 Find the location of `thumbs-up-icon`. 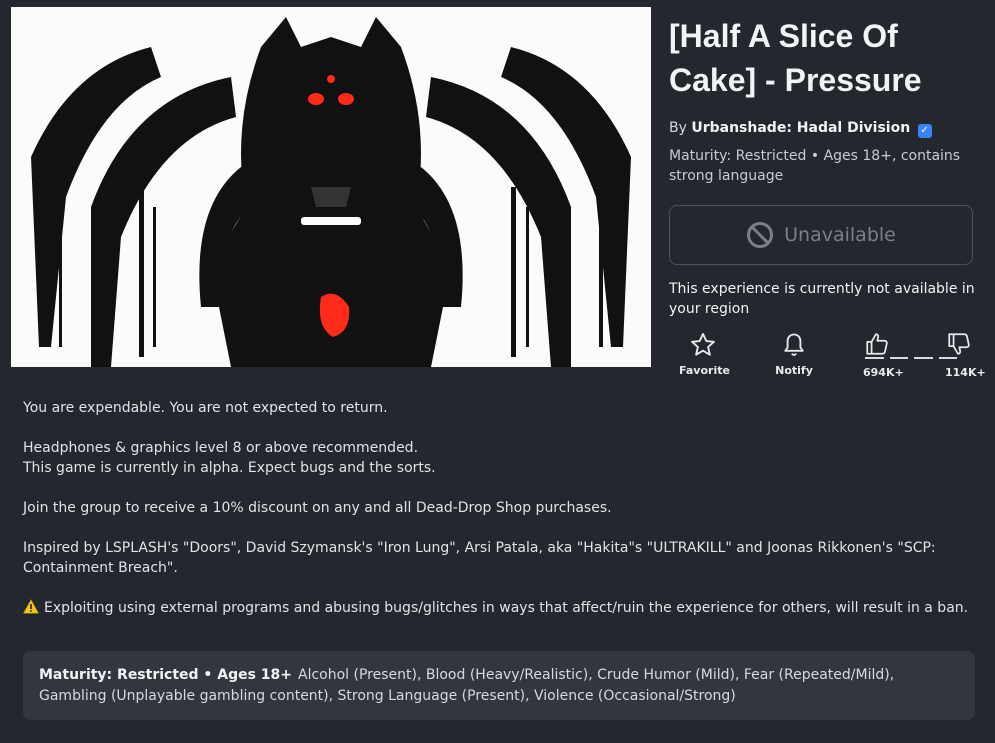

thumbs-up-icon is located at coordinates (877, 344).